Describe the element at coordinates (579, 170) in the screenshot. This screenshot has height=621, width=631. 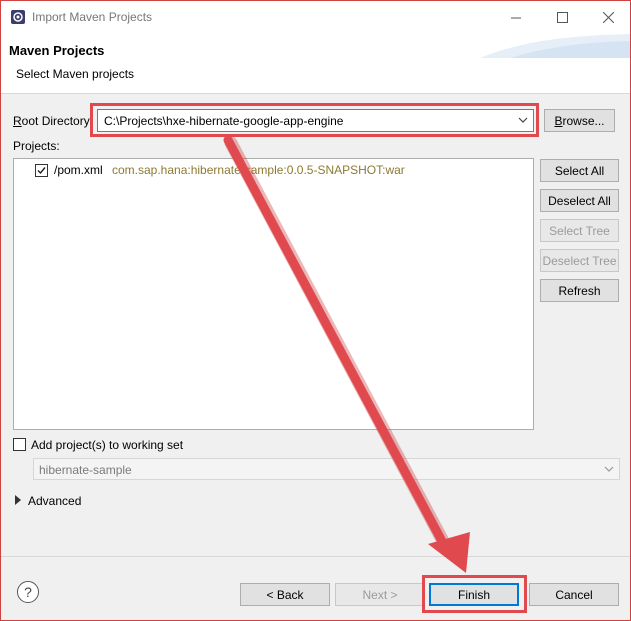
I see `select-all-button: Select All` at that location.